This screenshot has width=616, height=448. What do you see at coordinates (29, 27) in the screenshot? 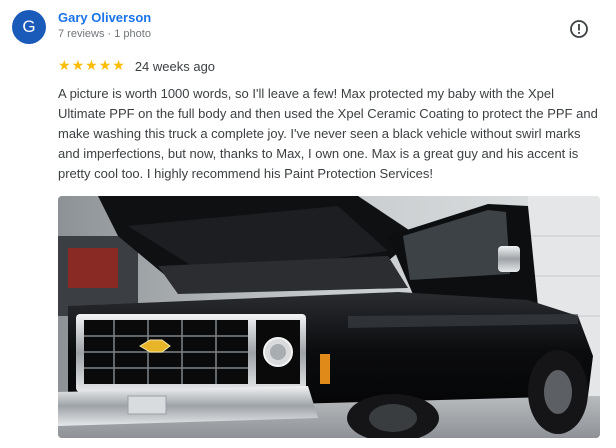
I see `avatar: G` at bounding box center [29, 27].